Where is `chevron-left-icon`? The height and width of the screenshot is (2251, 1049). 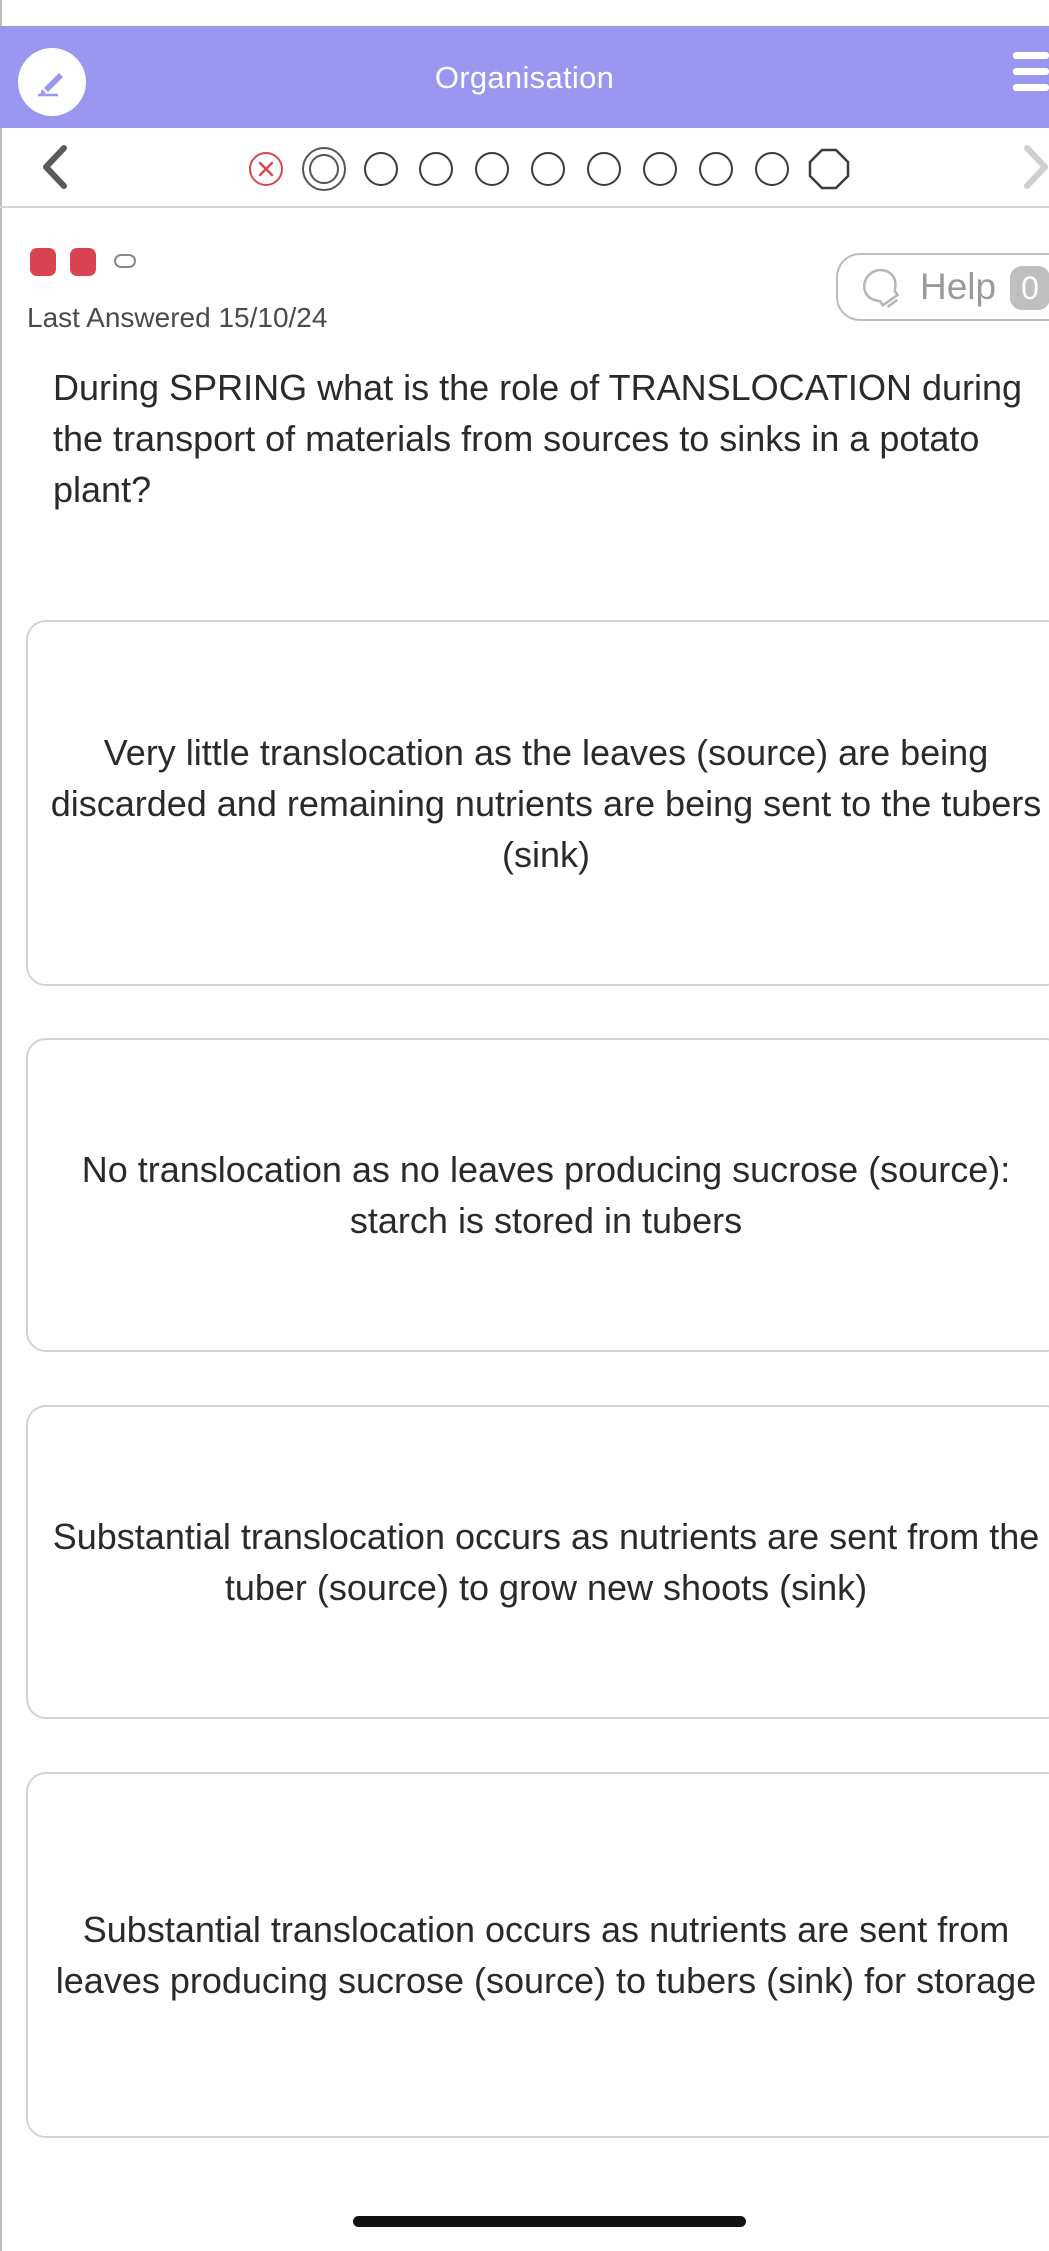
chevron-left-icon is located at coordinates (54, 167).